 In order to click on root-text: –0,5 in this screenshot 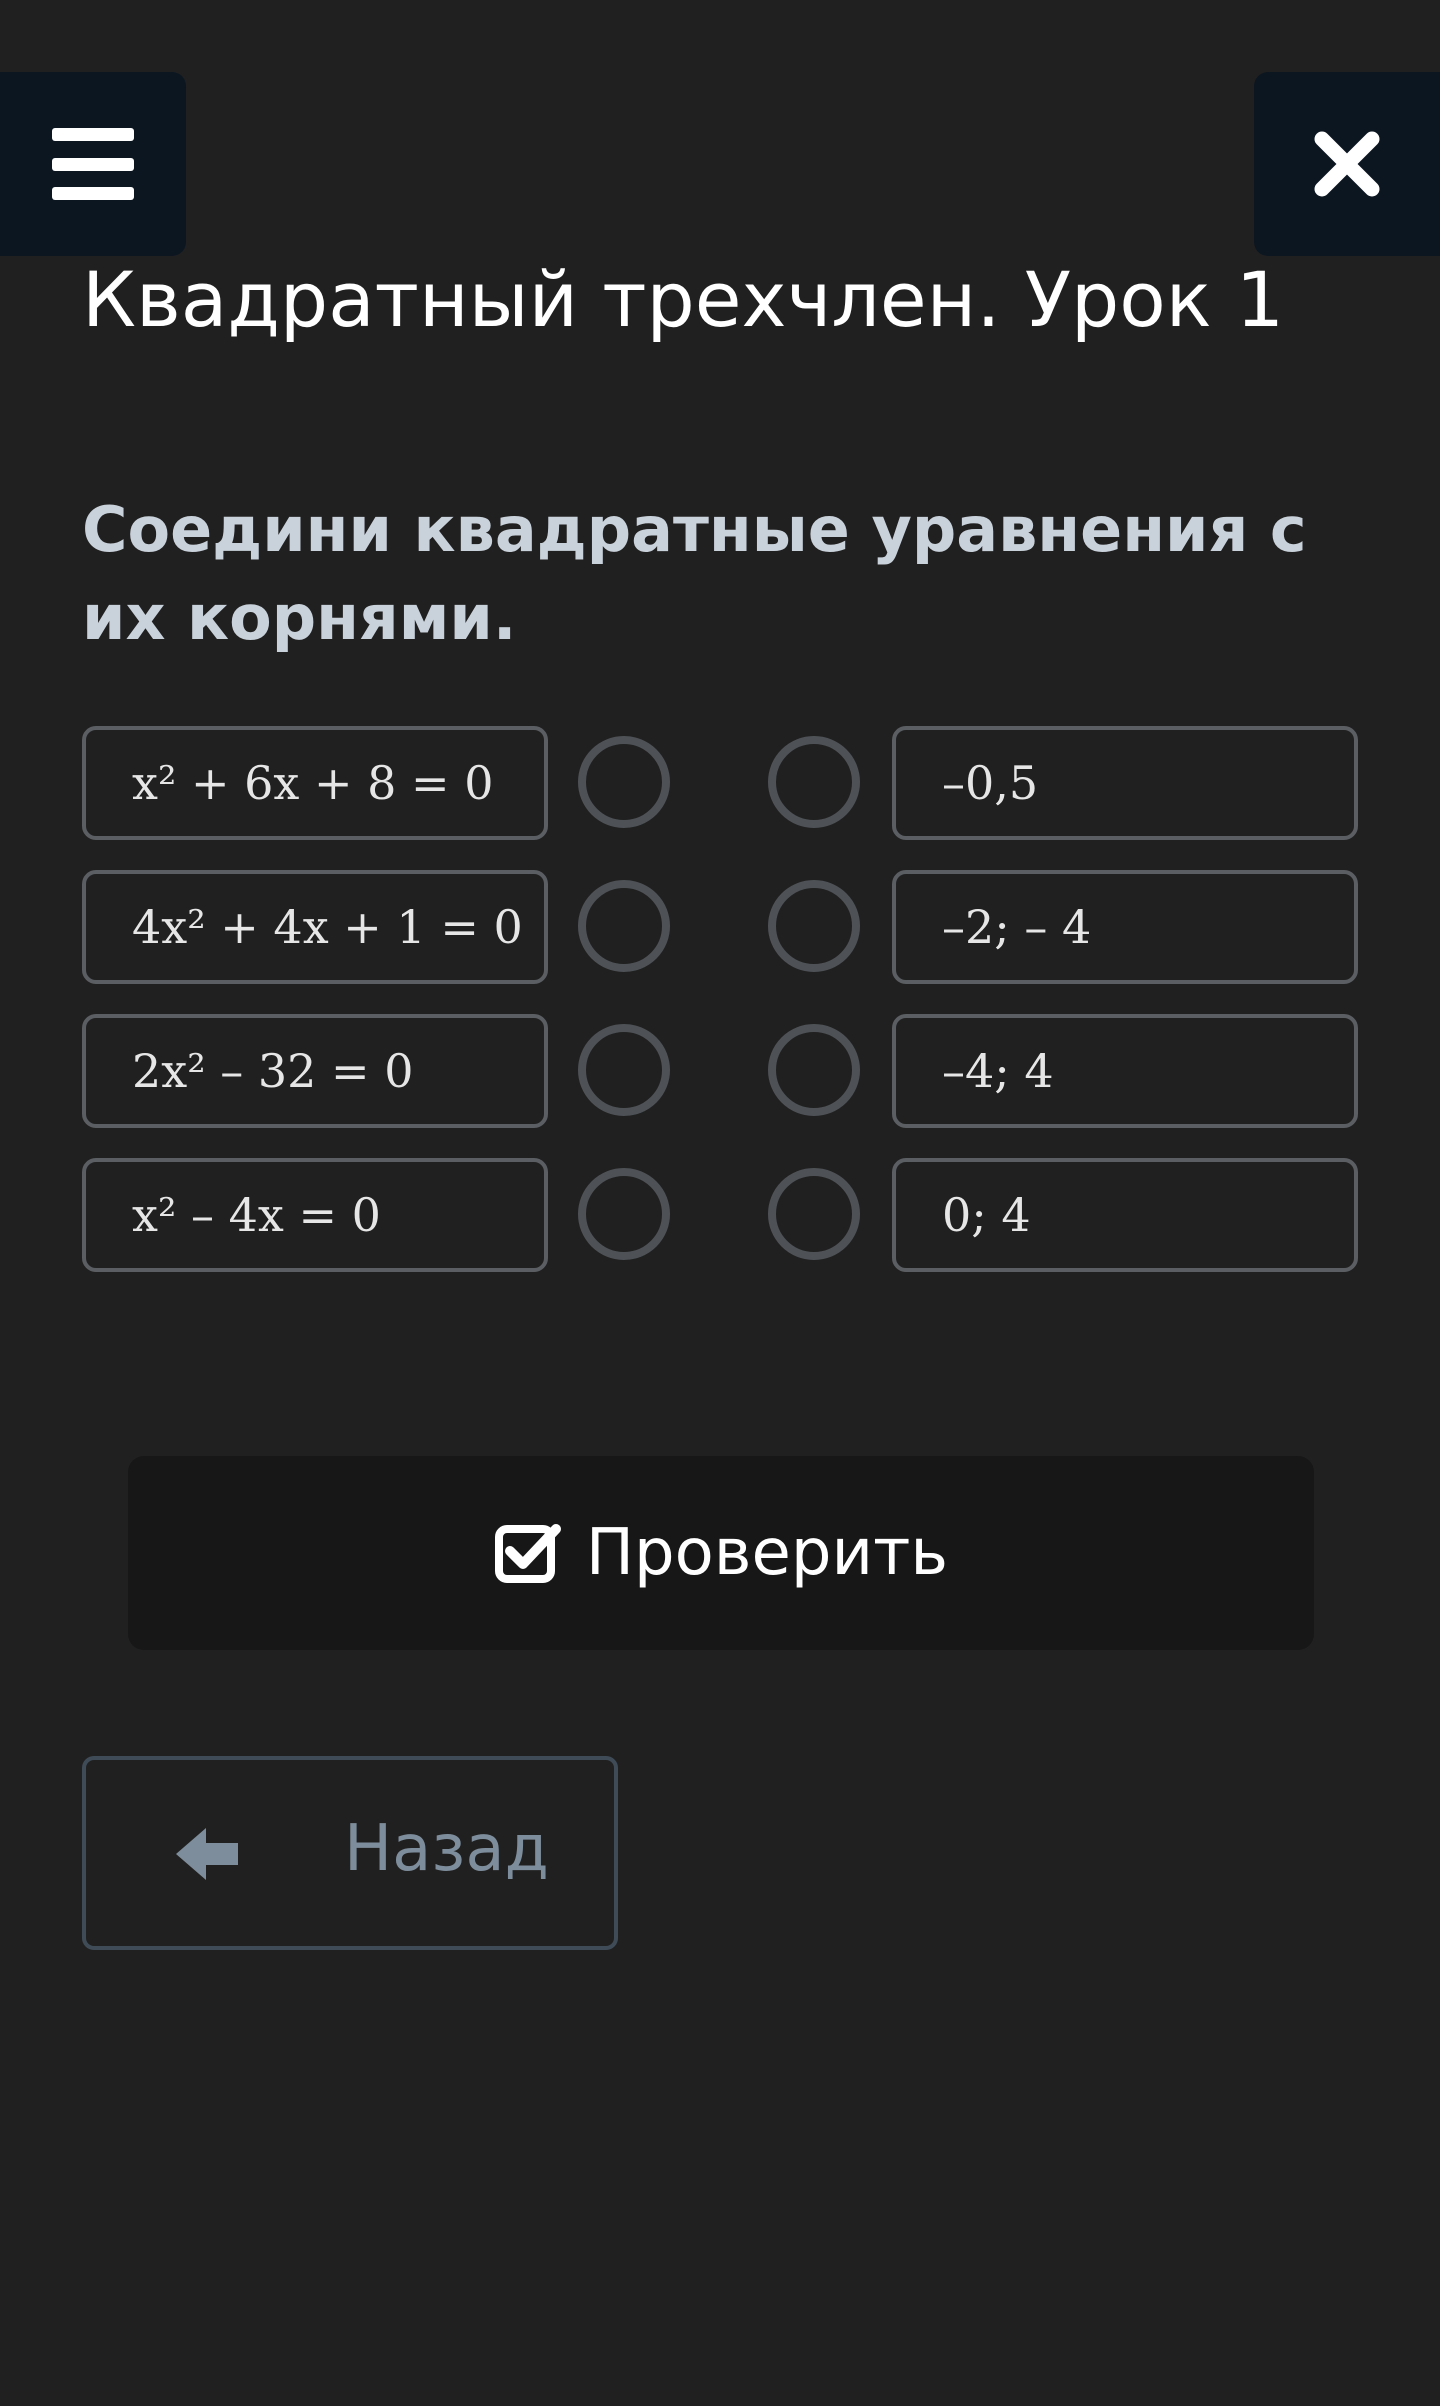, I will do `click(990, 783)`.